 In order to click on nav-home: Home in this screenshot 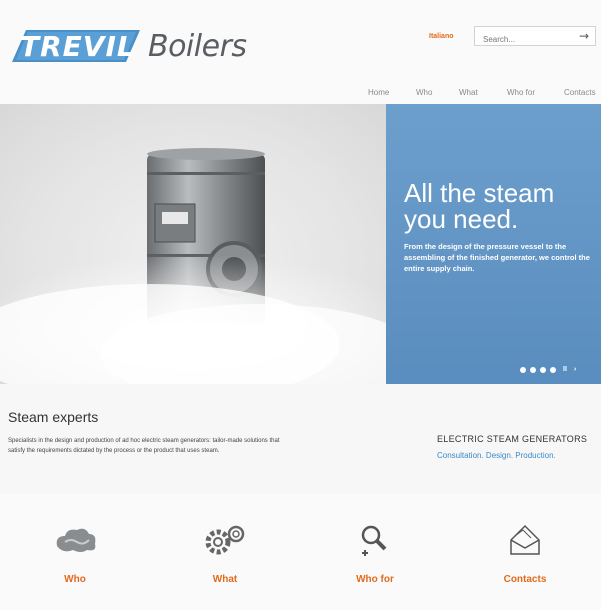, I will do `click(378, 92)`.